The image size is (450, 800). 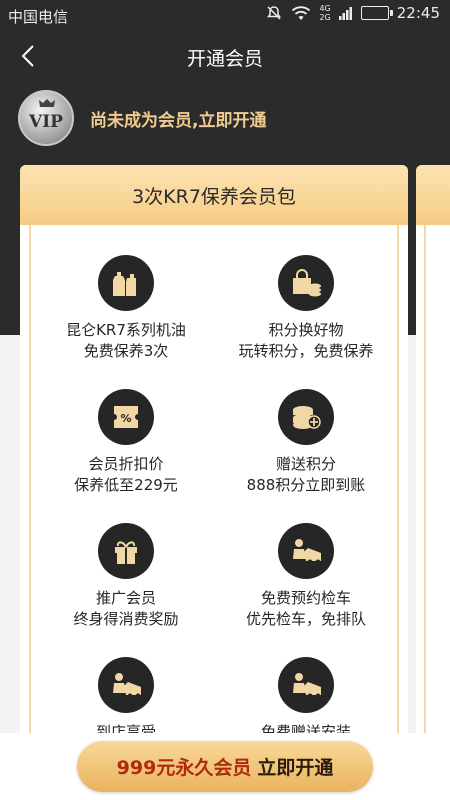 I want to click on battery-icon, so click(x=376, y=13).